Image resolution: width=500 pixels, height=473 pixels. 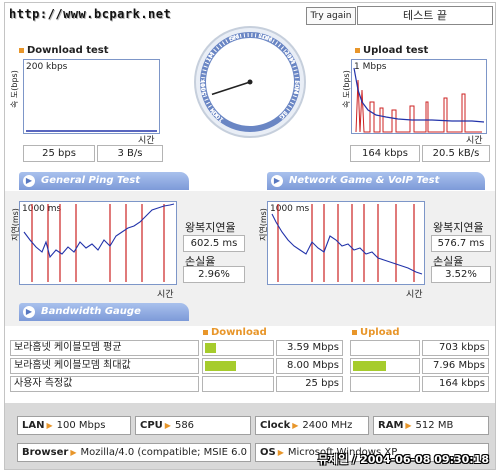 What do you see at coordinates (455, 384) in the screenshot?
I see `upload-value: 164 kbps` at bounding box center [455, 384].